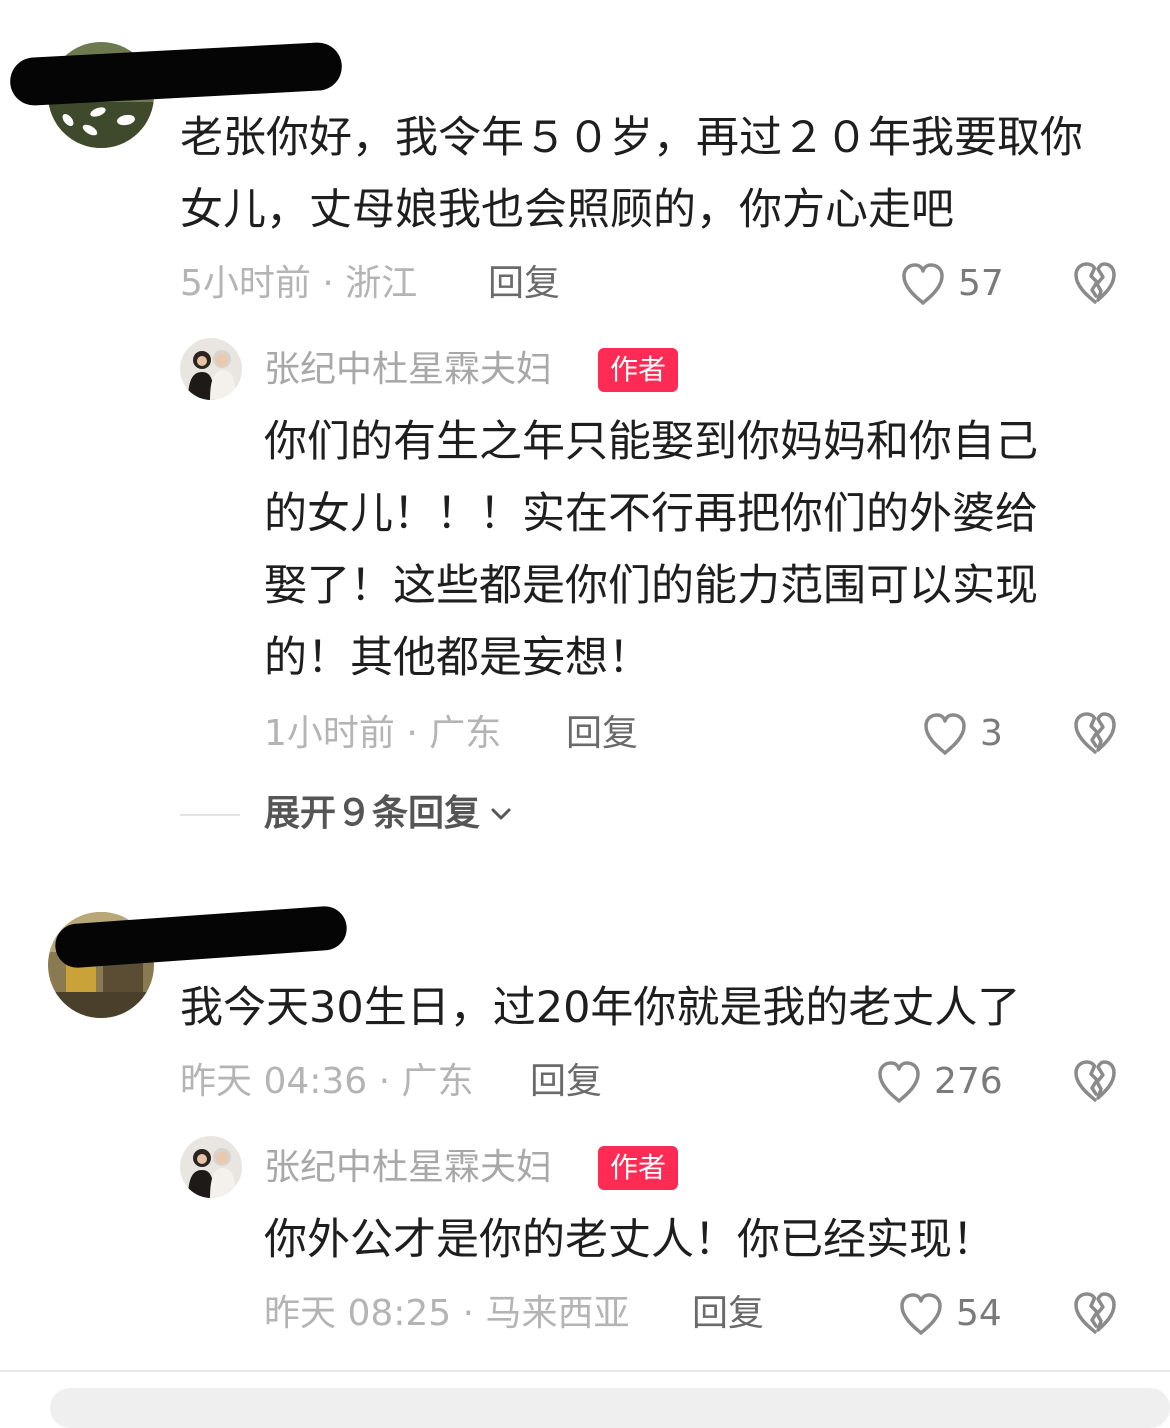 The width and height of the screenshot is (1170, 1428). I want to click on like-button: 276, so click(938, 1082).